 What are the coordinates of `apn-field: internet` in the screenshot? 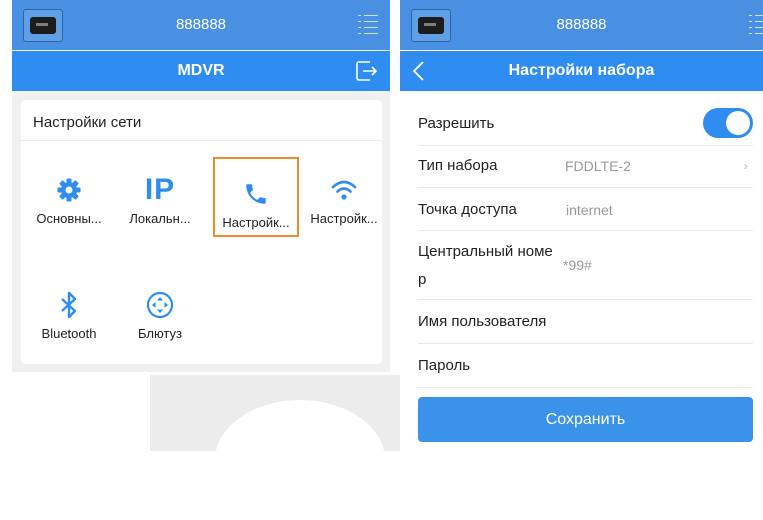 It's located at (589, 210).